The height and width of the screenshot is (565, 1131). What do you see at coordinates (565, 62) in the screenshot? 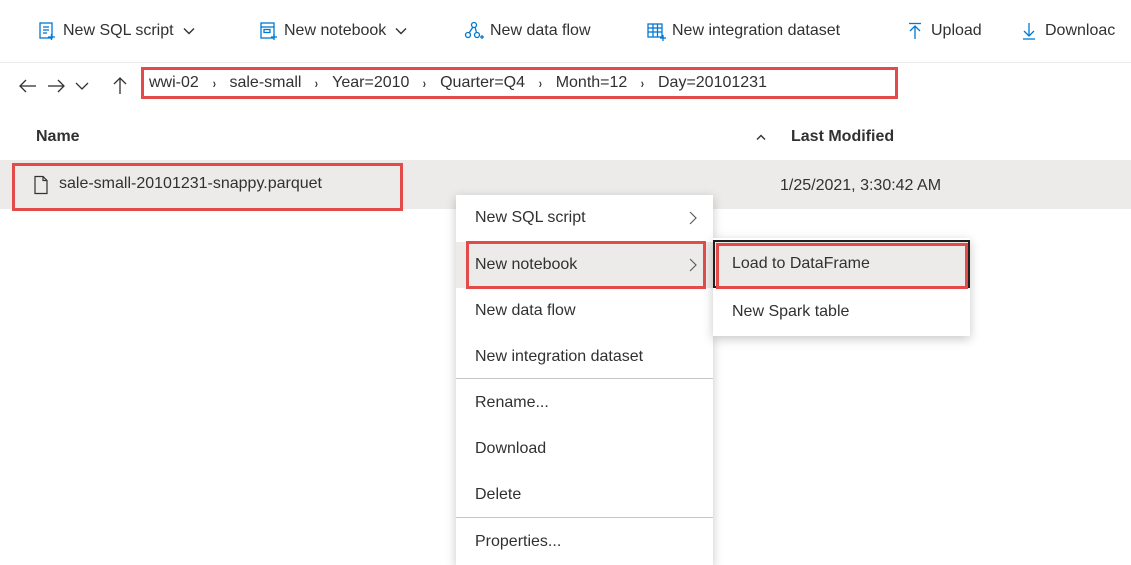
I see `toolbar-divider` at bounding box center [565, 62].